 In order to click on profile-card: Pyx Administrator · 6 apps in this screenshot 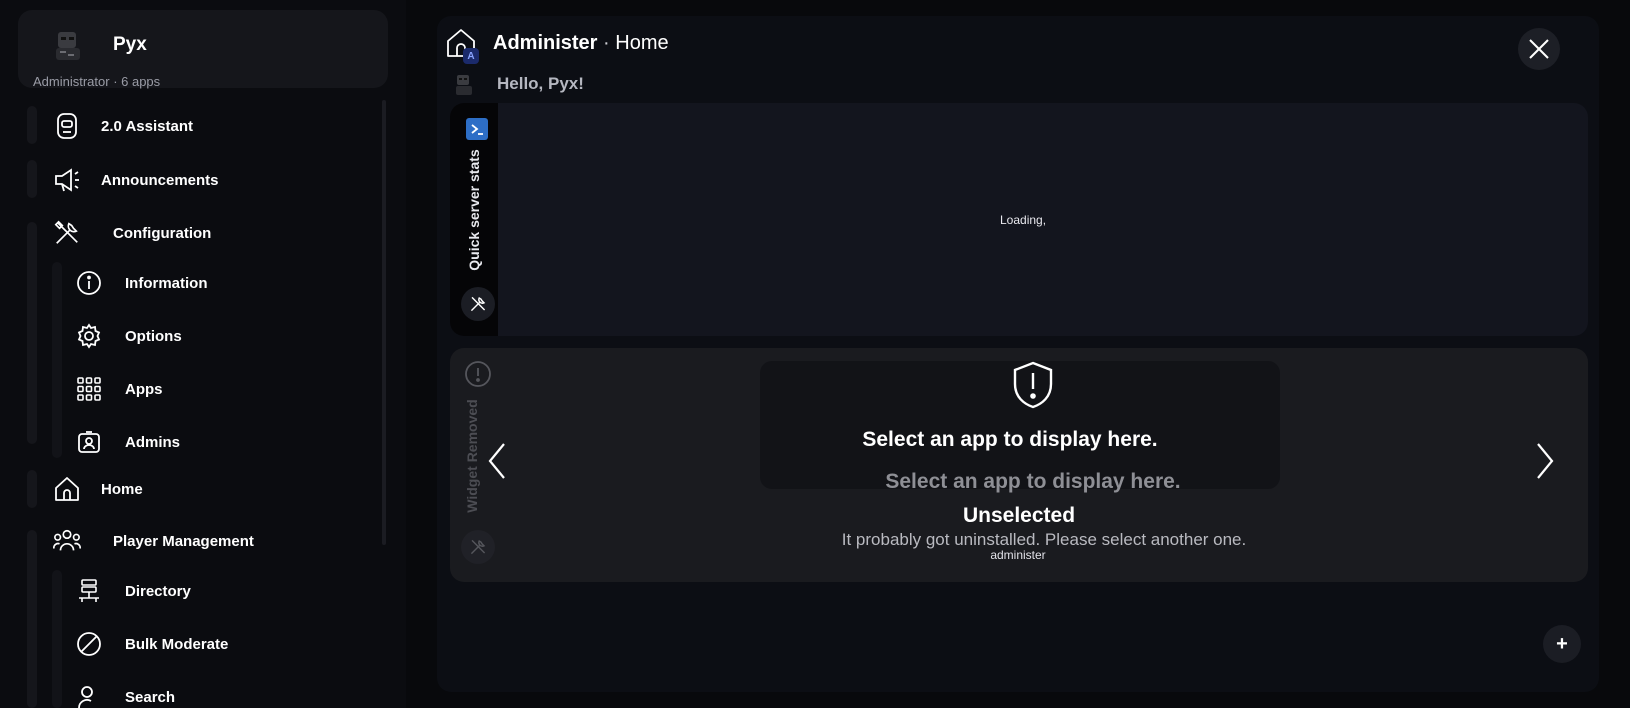, I will do `click(203, 49)`.